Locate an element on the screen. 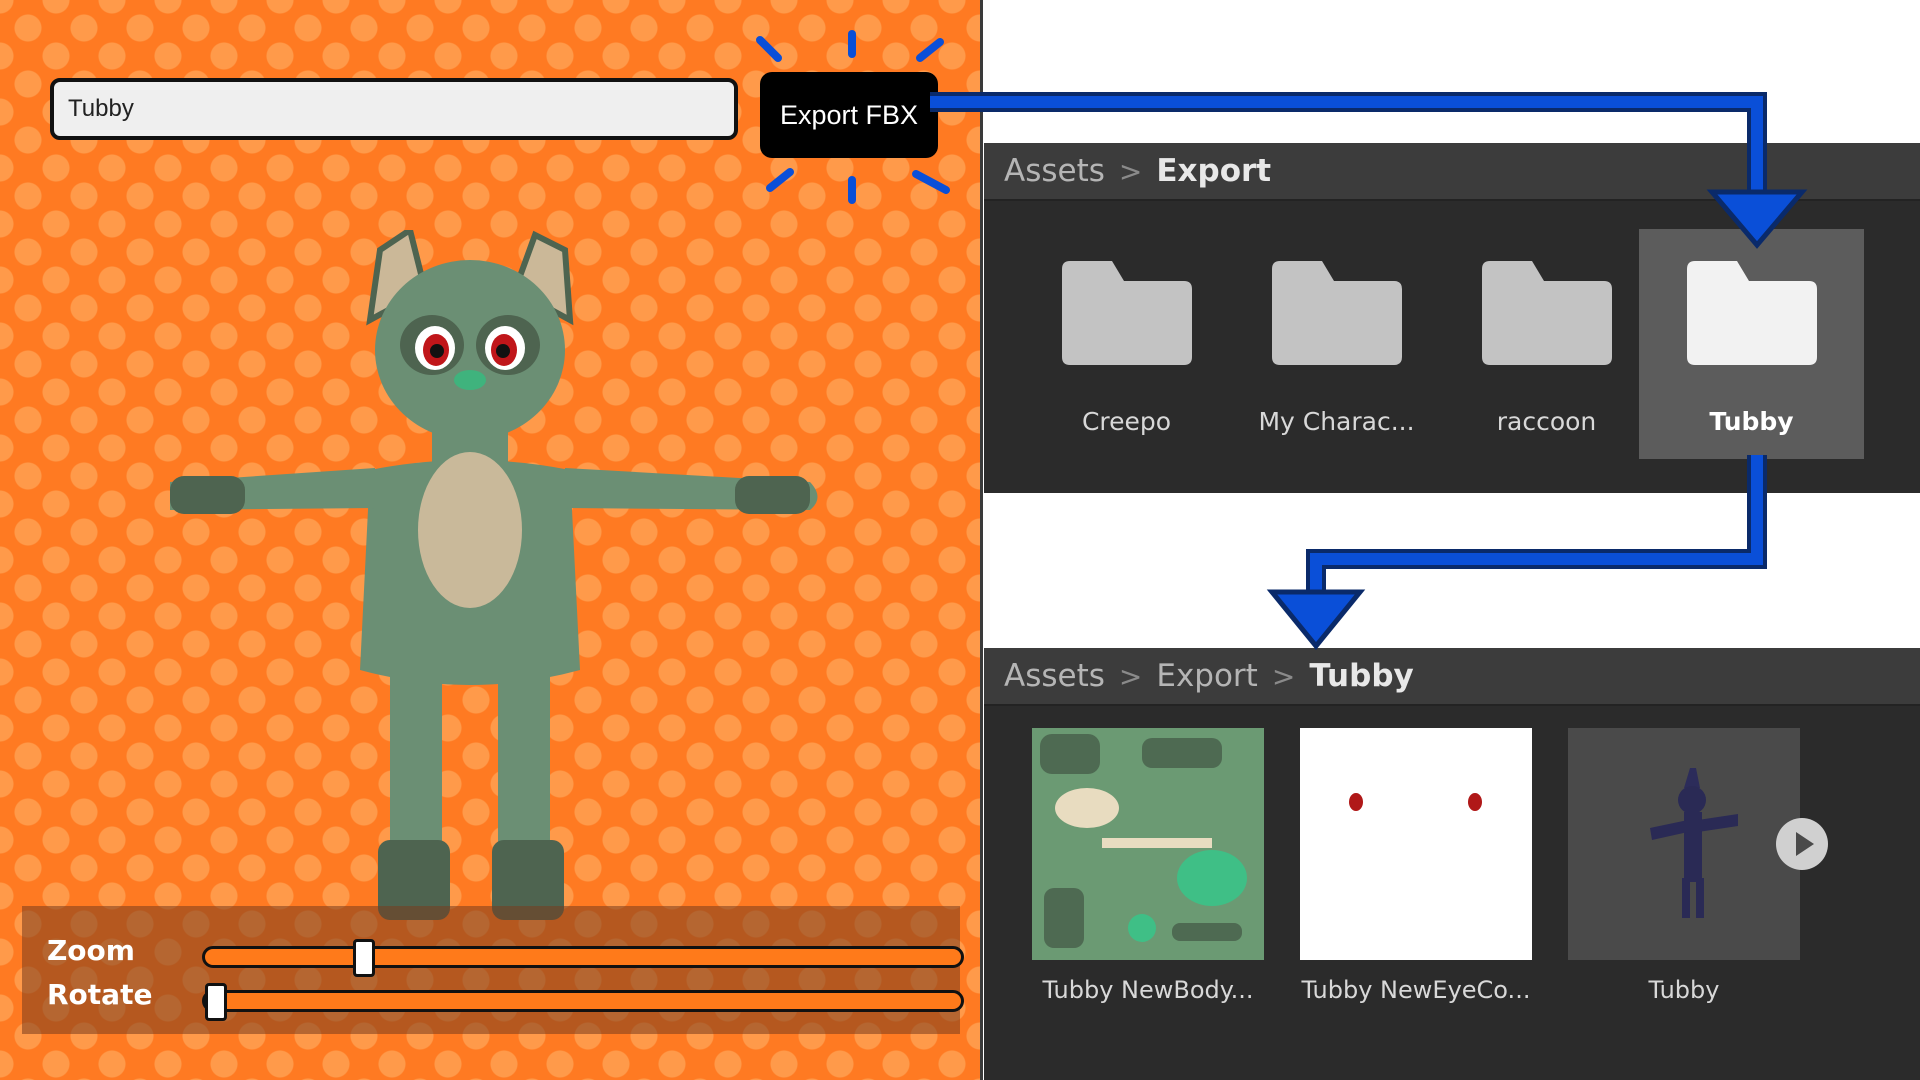  view-controls: Zoom Rotate is located at coordinates (493, 970).